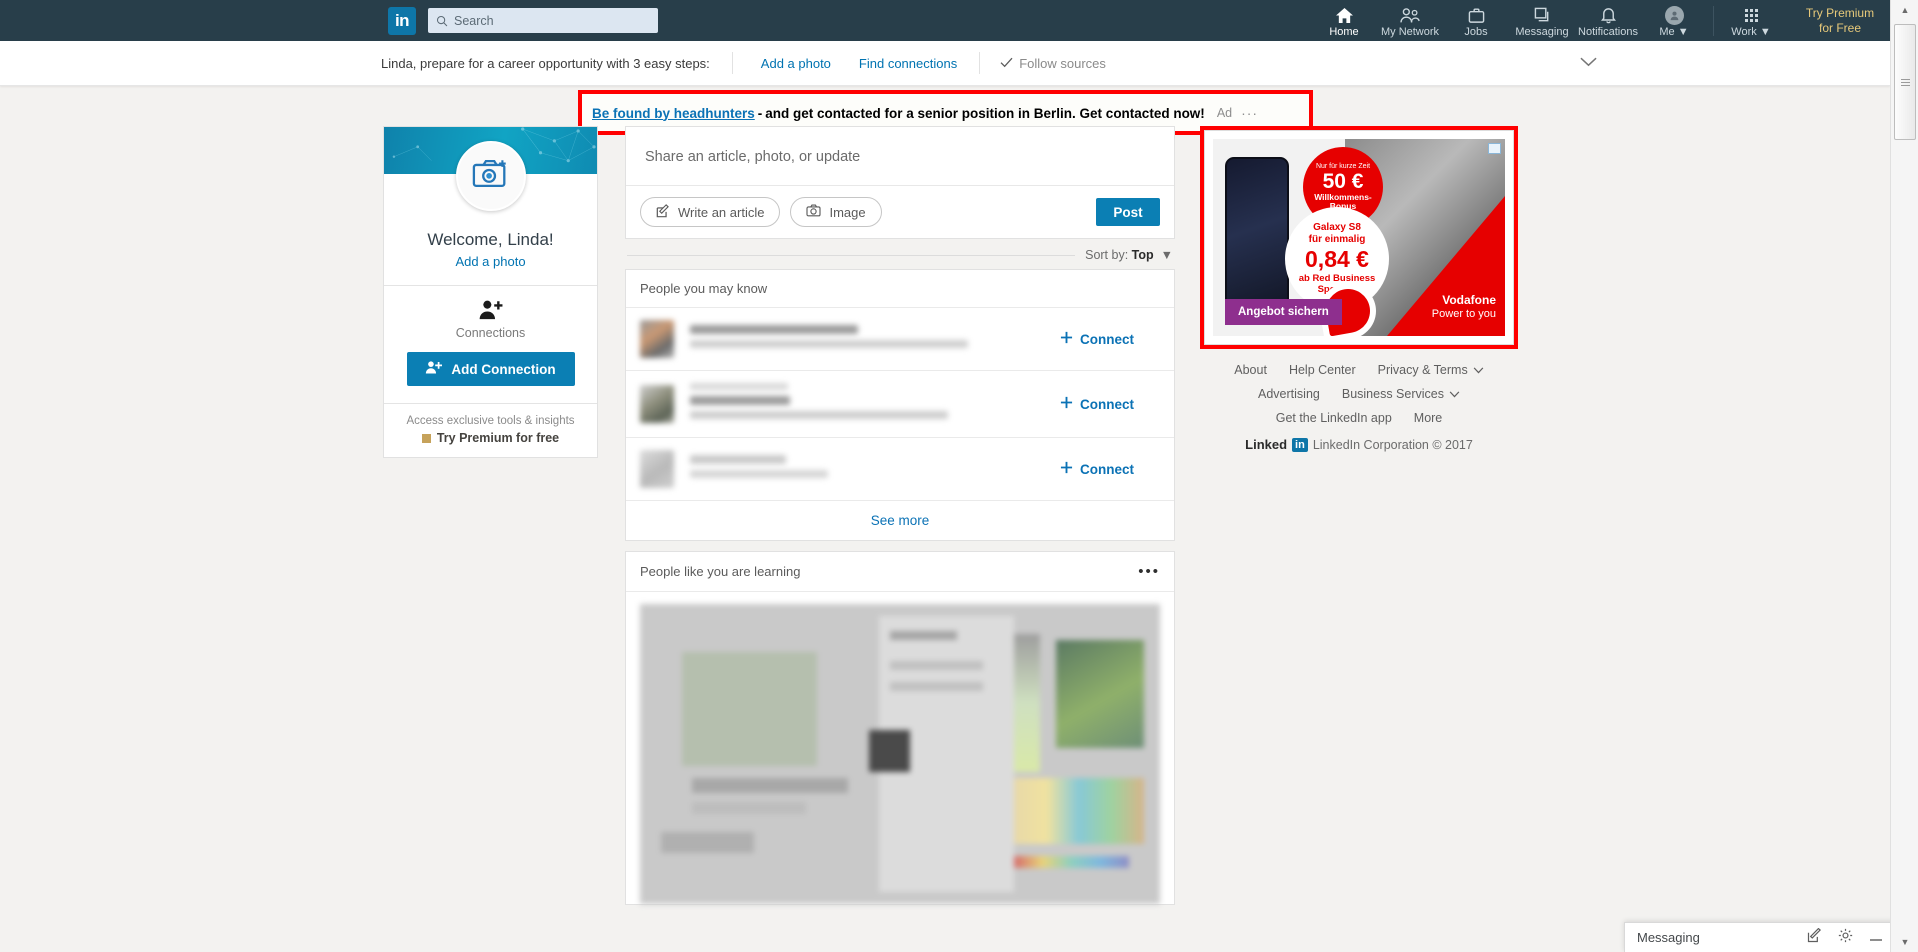 The height and width of the screenshot is (952, 1918). I want to click on people-like-you-are-learning-card: People like you are learning •••, so click(900, 728).